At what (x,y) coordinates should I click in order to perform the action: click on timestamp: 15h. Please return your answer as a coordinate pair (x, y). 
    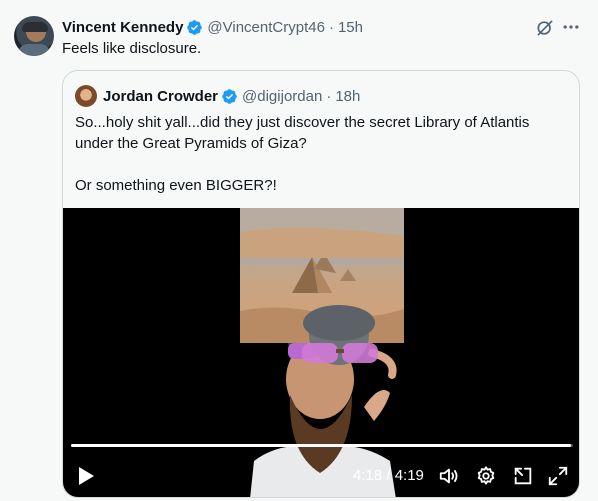
    Looking at the image, I should click on (350, 27).